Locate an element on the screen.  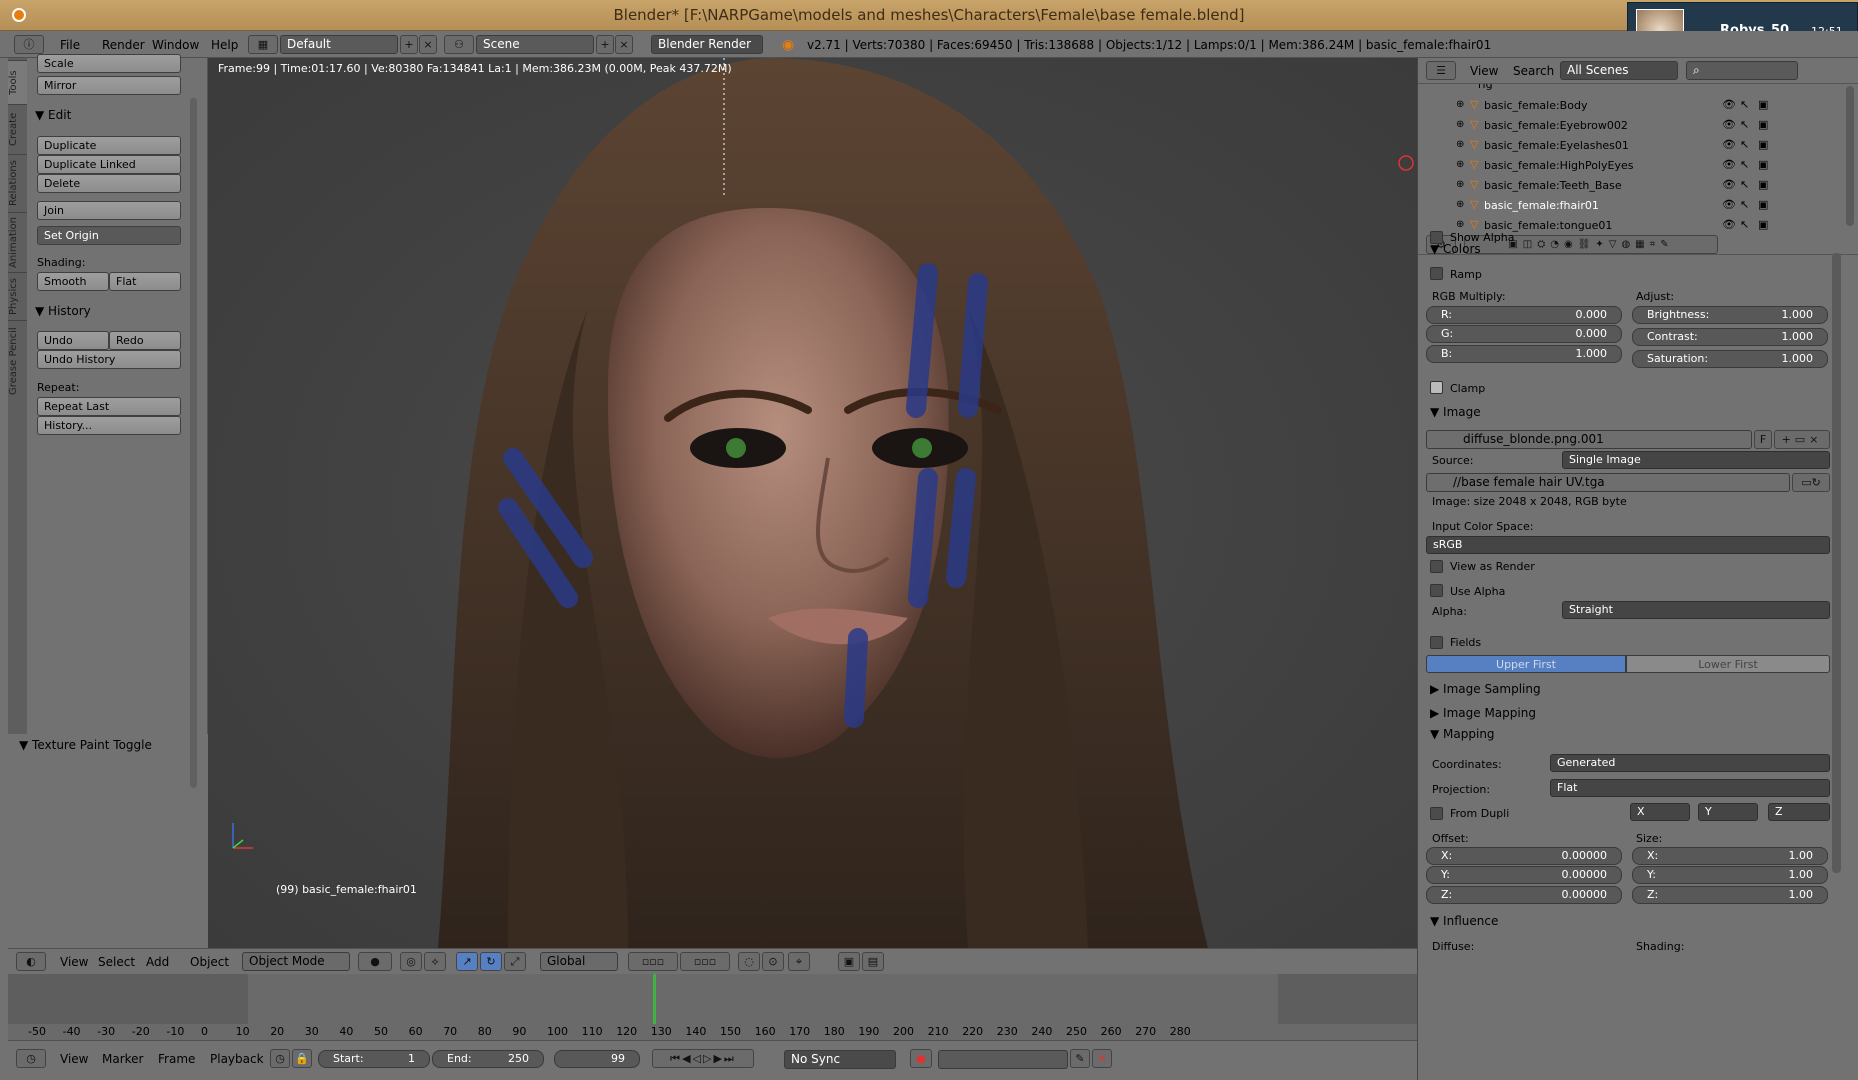
add-scene-icon: + is located at coordinates (605, 44).